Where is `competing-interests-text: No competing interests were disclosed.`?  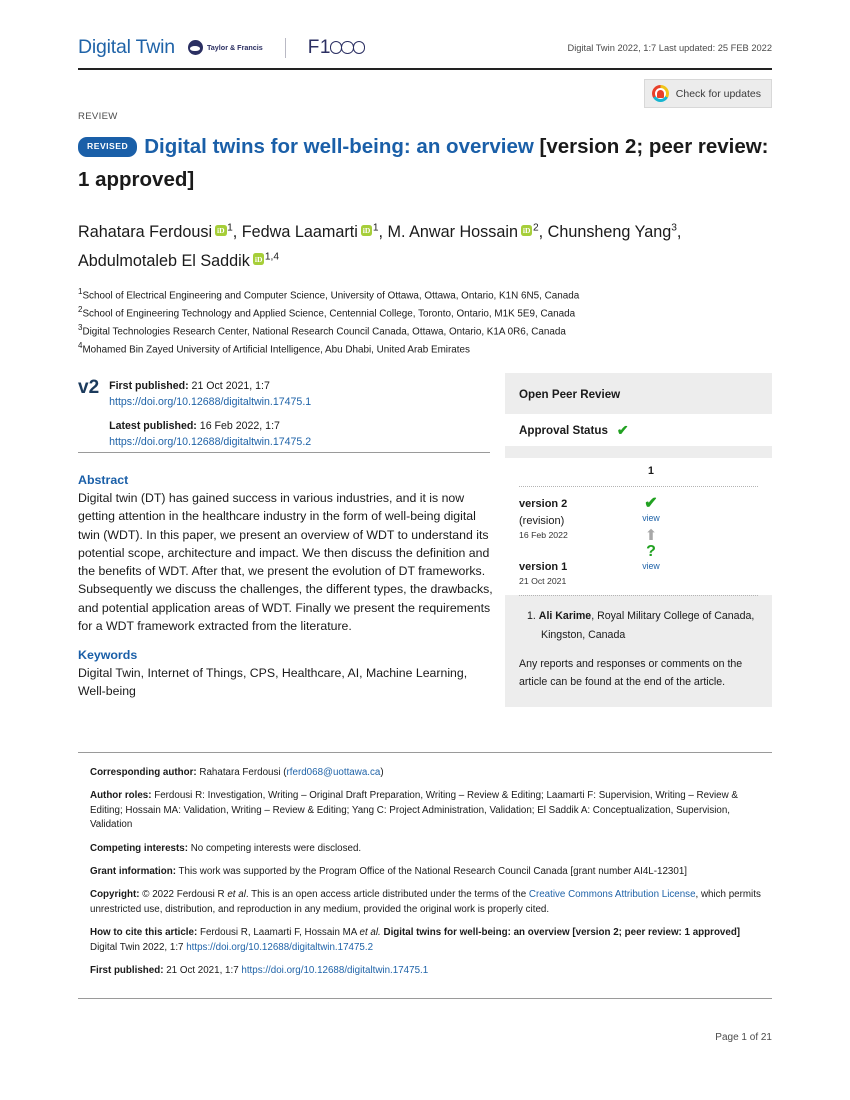
competing-interests-text: No competing interests were disclosed. is located at coordinates (274, 848).